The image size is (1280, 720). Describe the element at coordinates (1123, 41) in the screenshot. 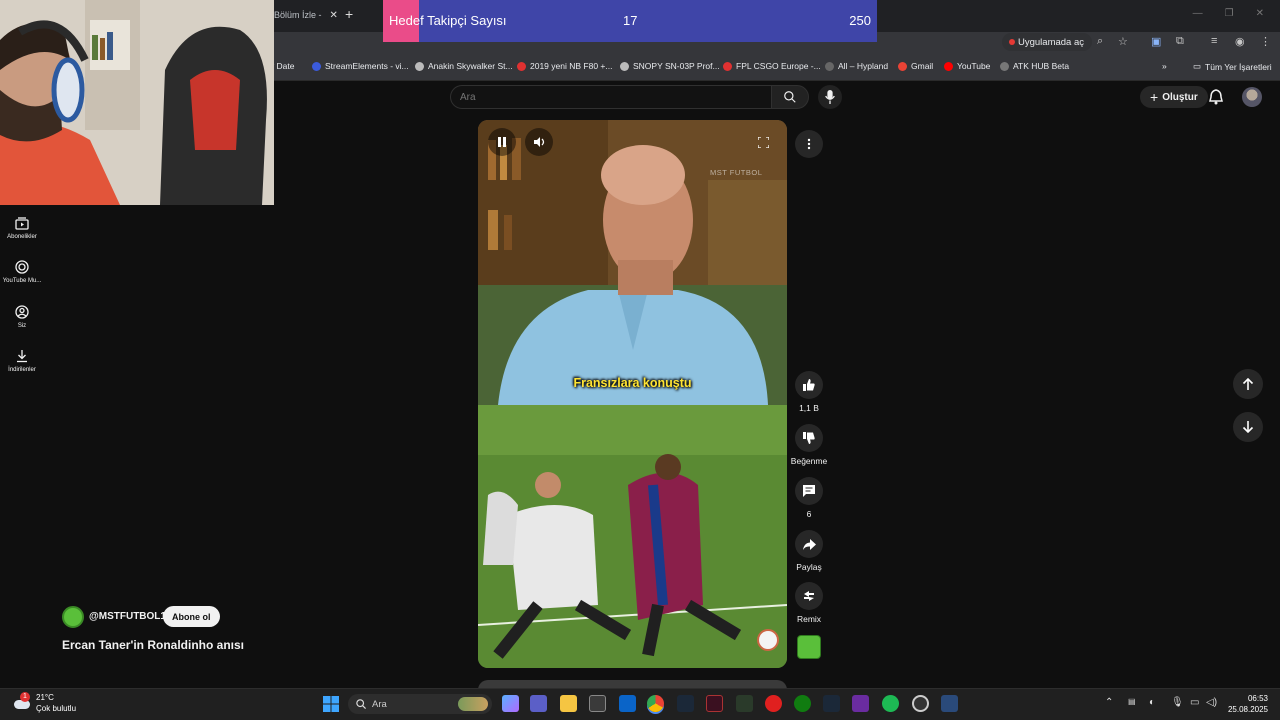

I see `bookmark-star-icon: ☆` at that location.